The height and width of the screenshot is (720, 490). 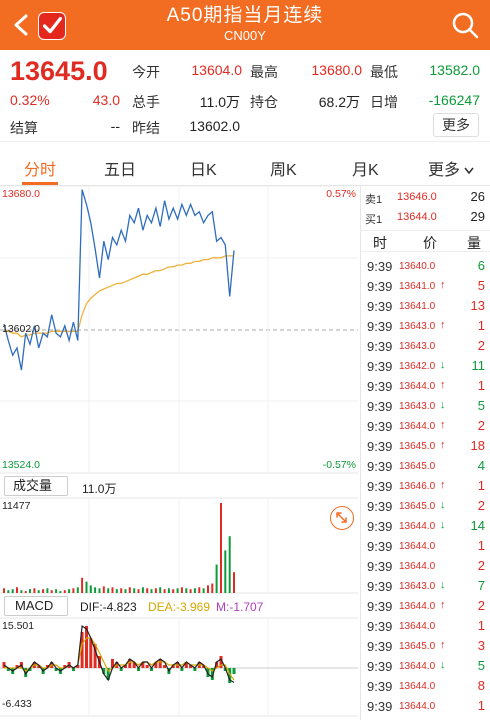 I want to click on tick-volume: 3, so click(x=481, y=645).